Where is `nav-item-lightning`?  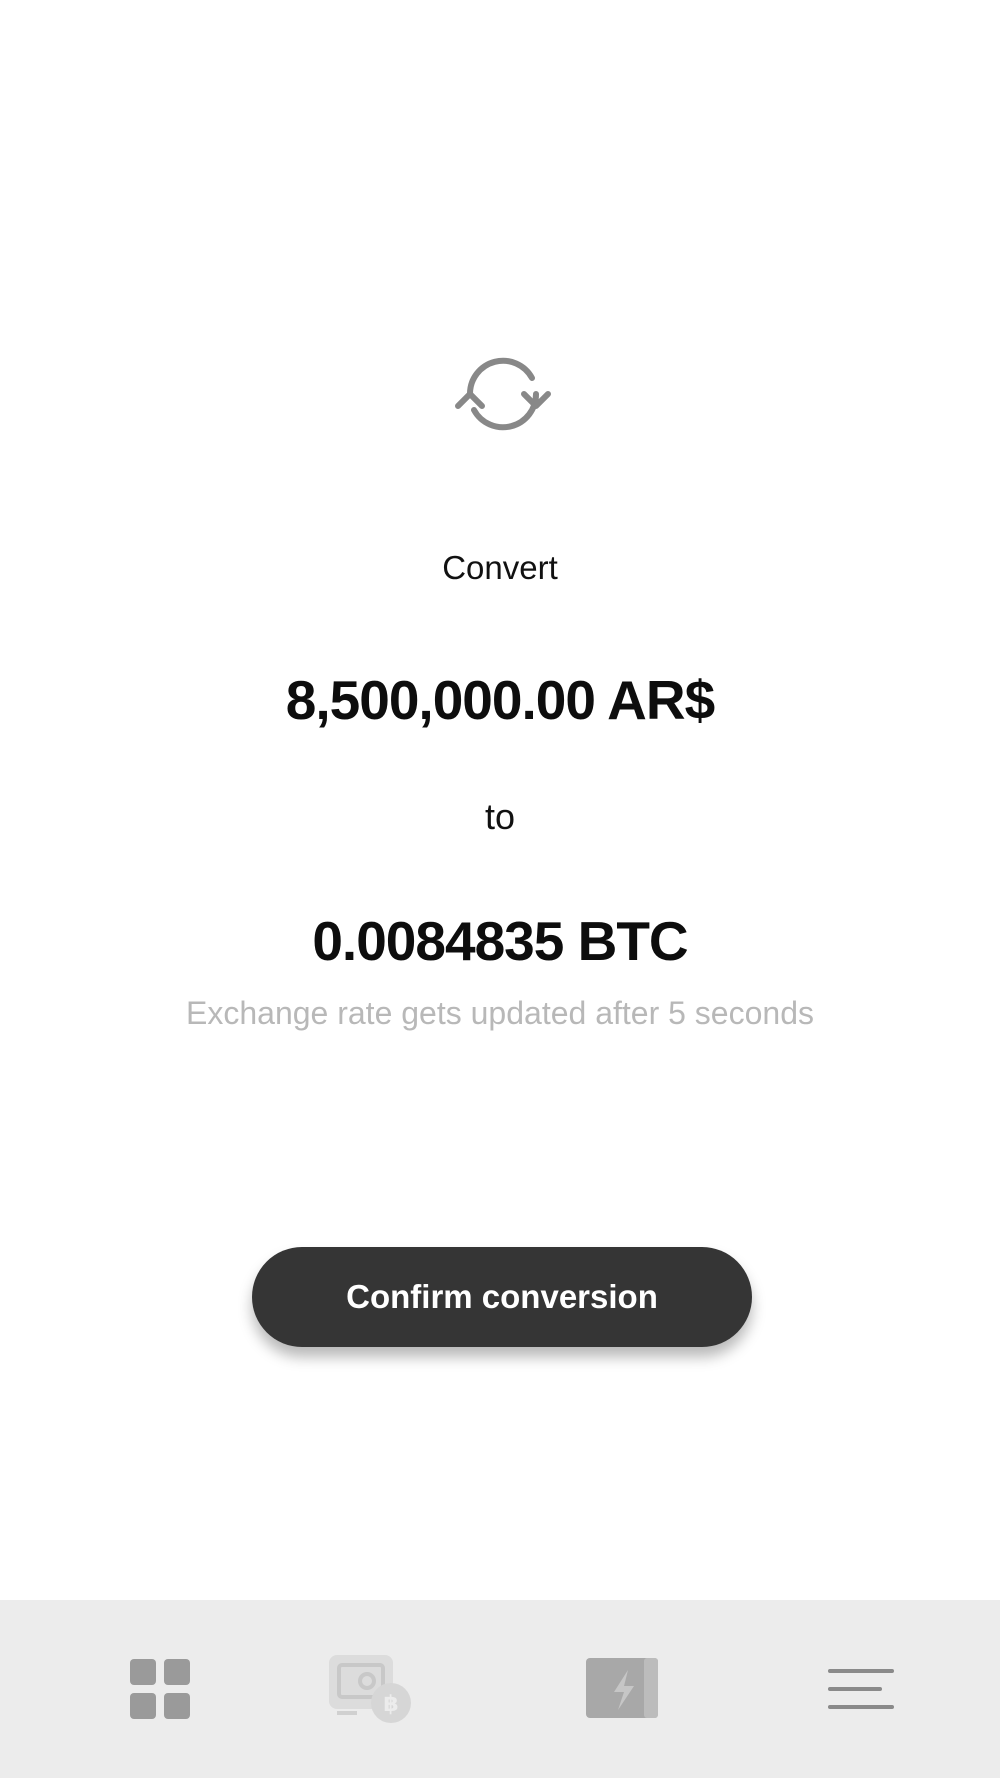
nav-item-lightning is located at coordinates (622, 1689).